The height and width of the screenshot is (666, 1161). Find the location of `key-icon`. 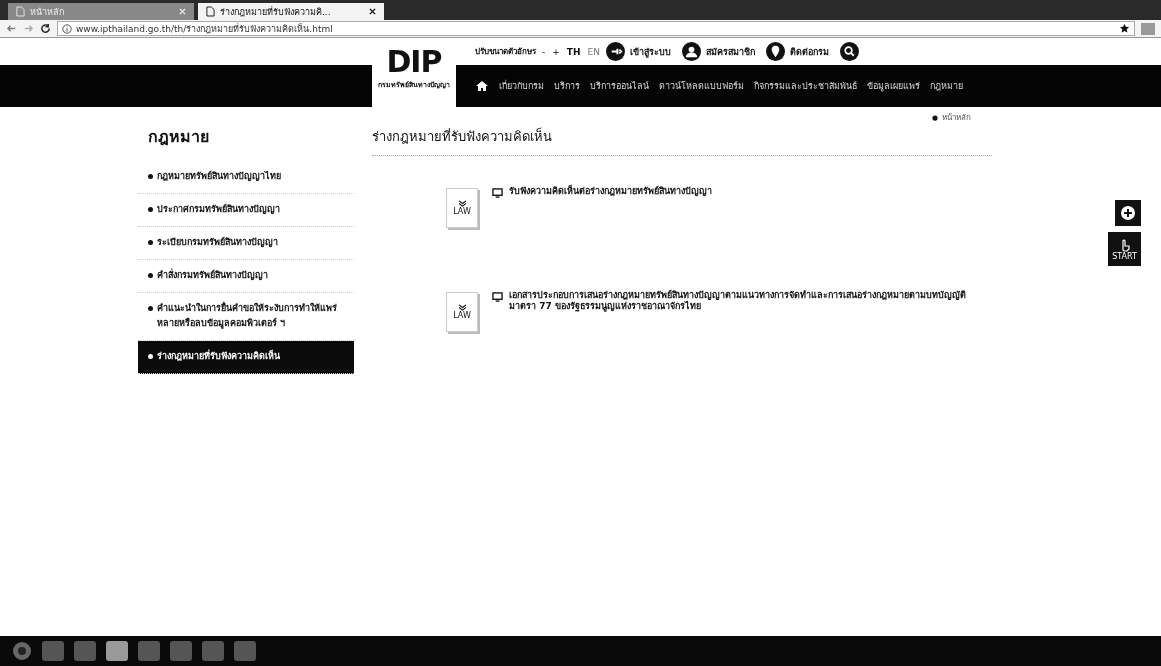

key-icon is located at coordinates (615, 51).